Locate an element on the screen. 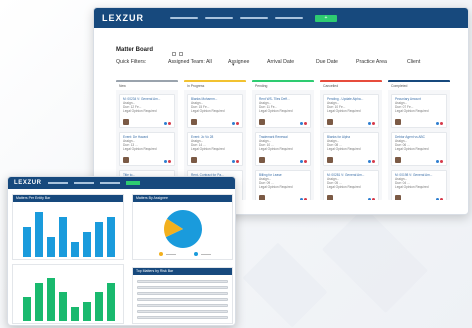 The image size is (472, 328). bar-chart-panel-bottom is located at coordinates (68, 294).